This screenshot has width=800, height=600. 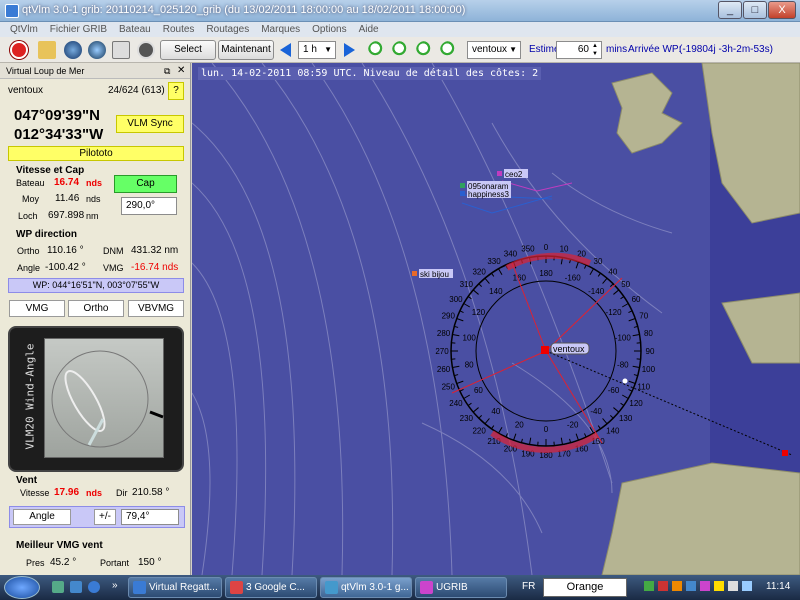 What do you see at coordinates (76, 587) in the screenshot?
I see `switch-windows-icon` at bounding box center [76, 587].